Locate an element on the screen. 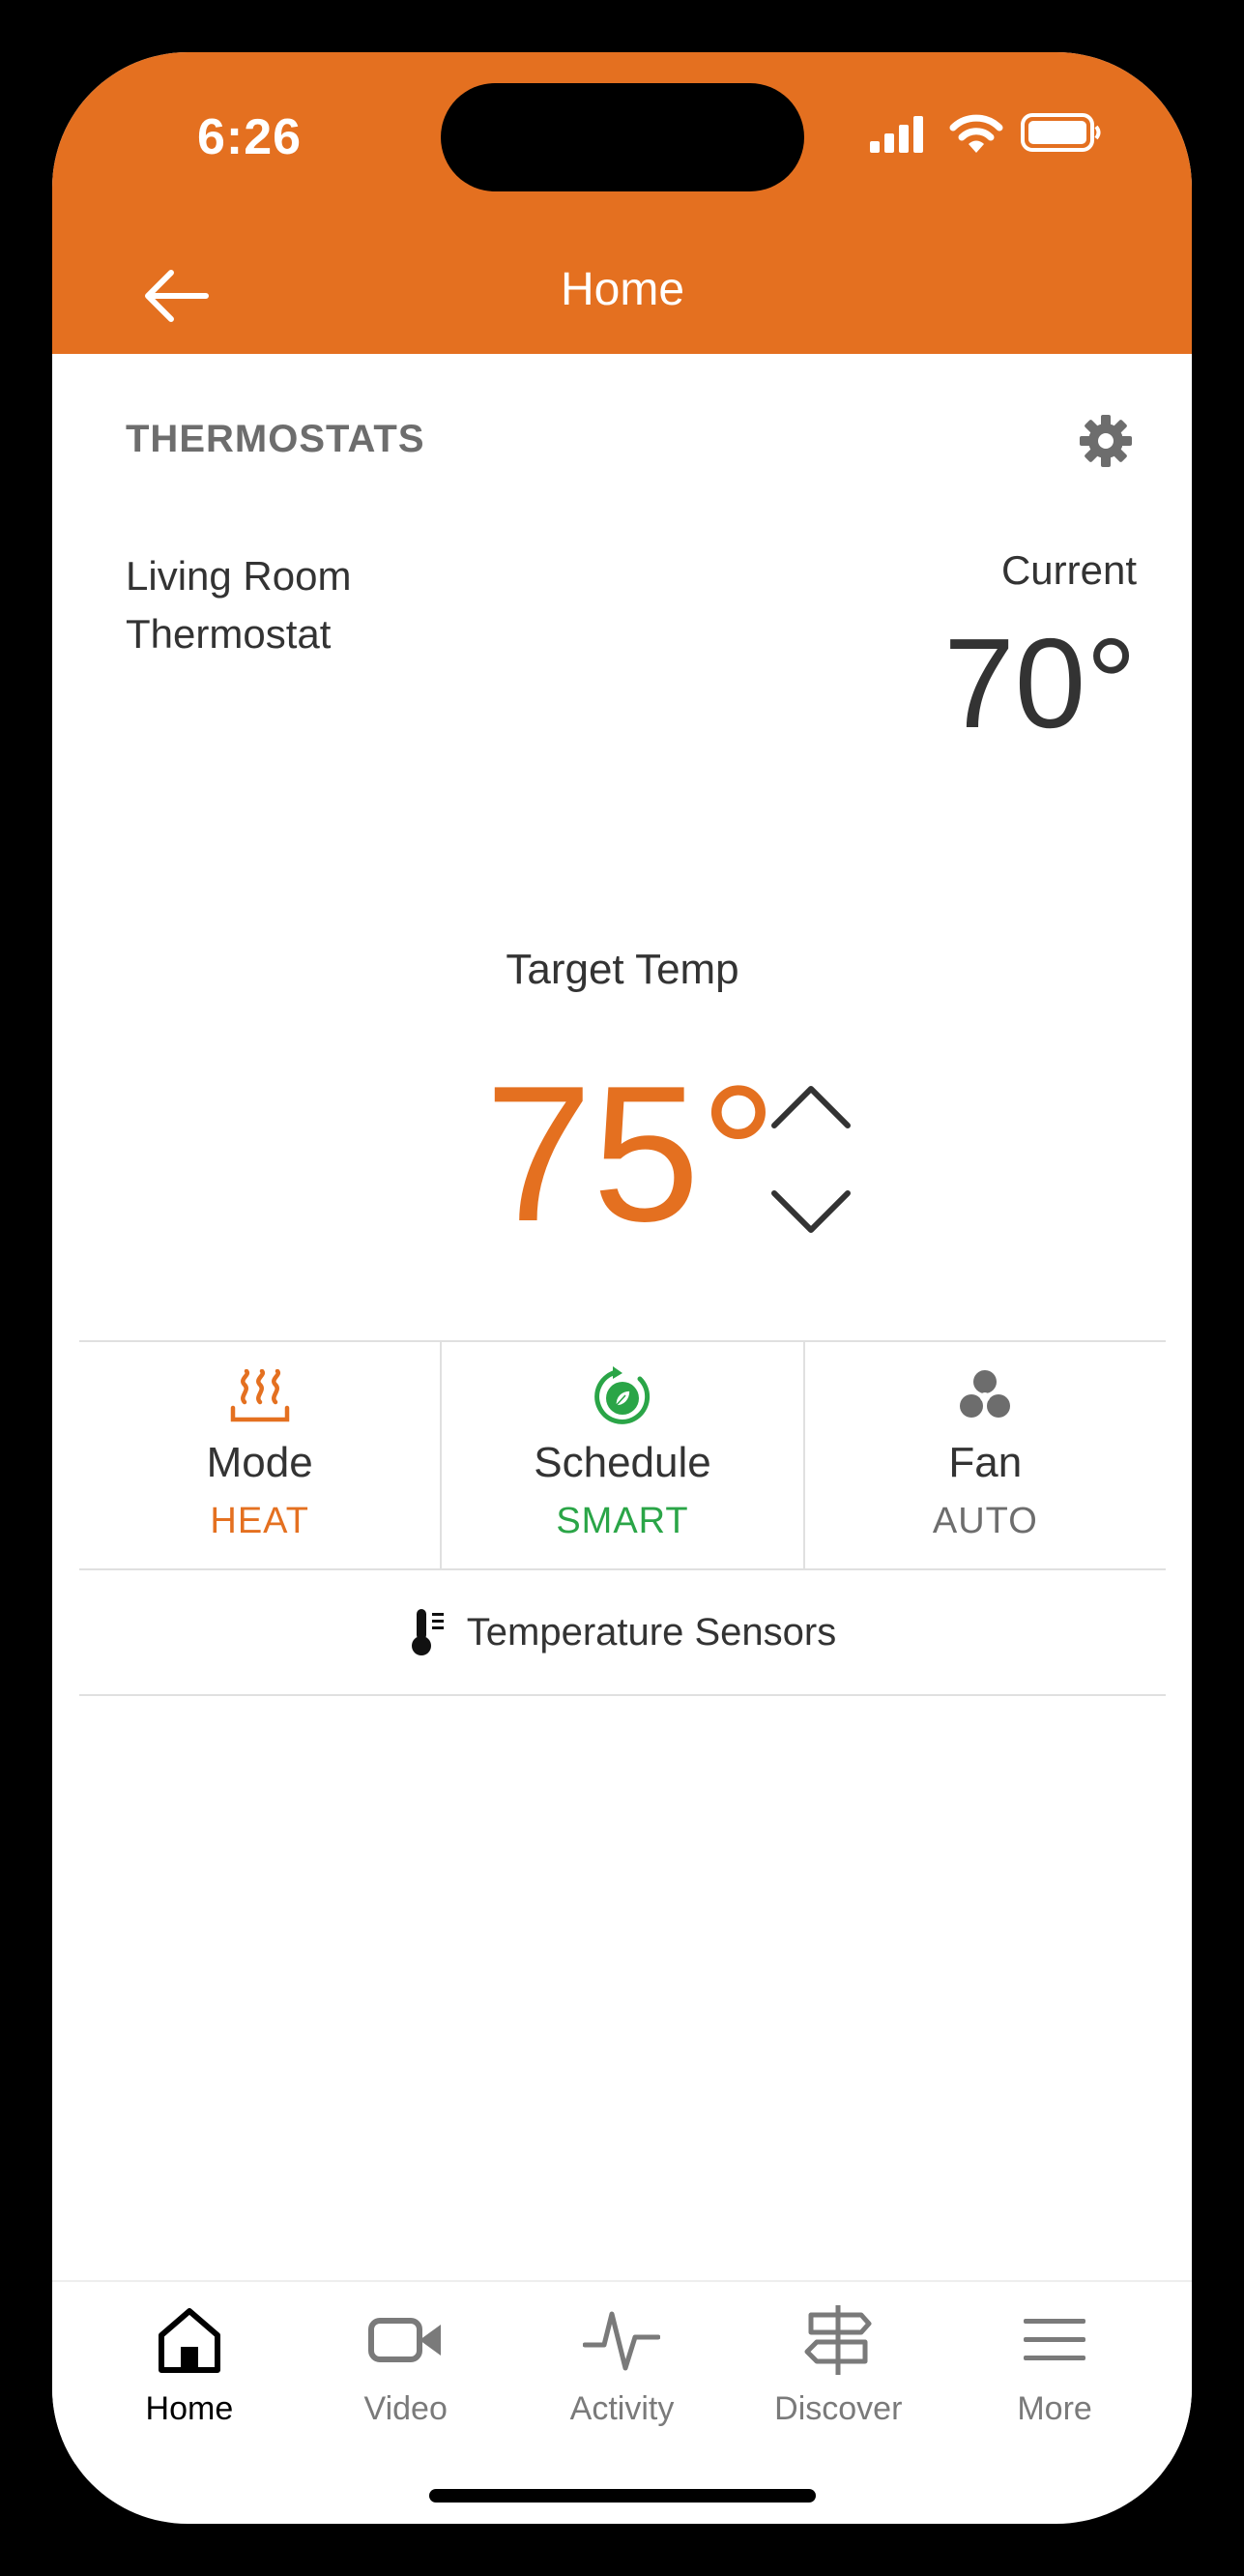 The height and width of the screenshot is (2576, 1244). tab-home-label: Home is located at coordinates (189, 2408).